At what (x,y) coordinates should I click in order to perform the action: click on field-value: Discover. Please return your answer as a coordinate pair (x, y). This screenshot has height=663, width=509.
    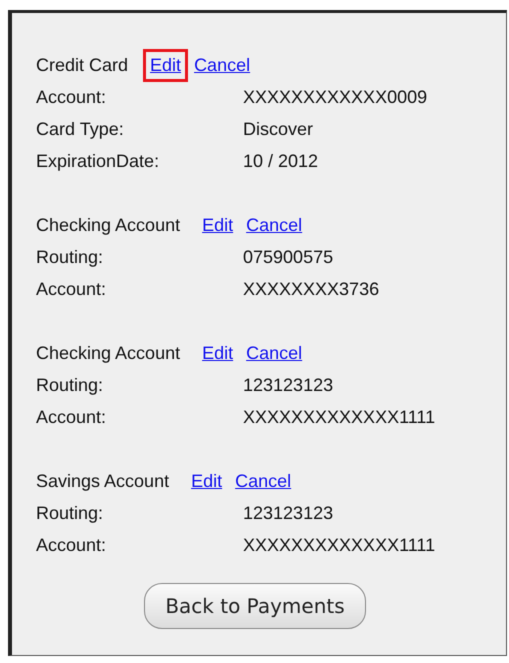
    Looking at the image, I should click on (278, 129).